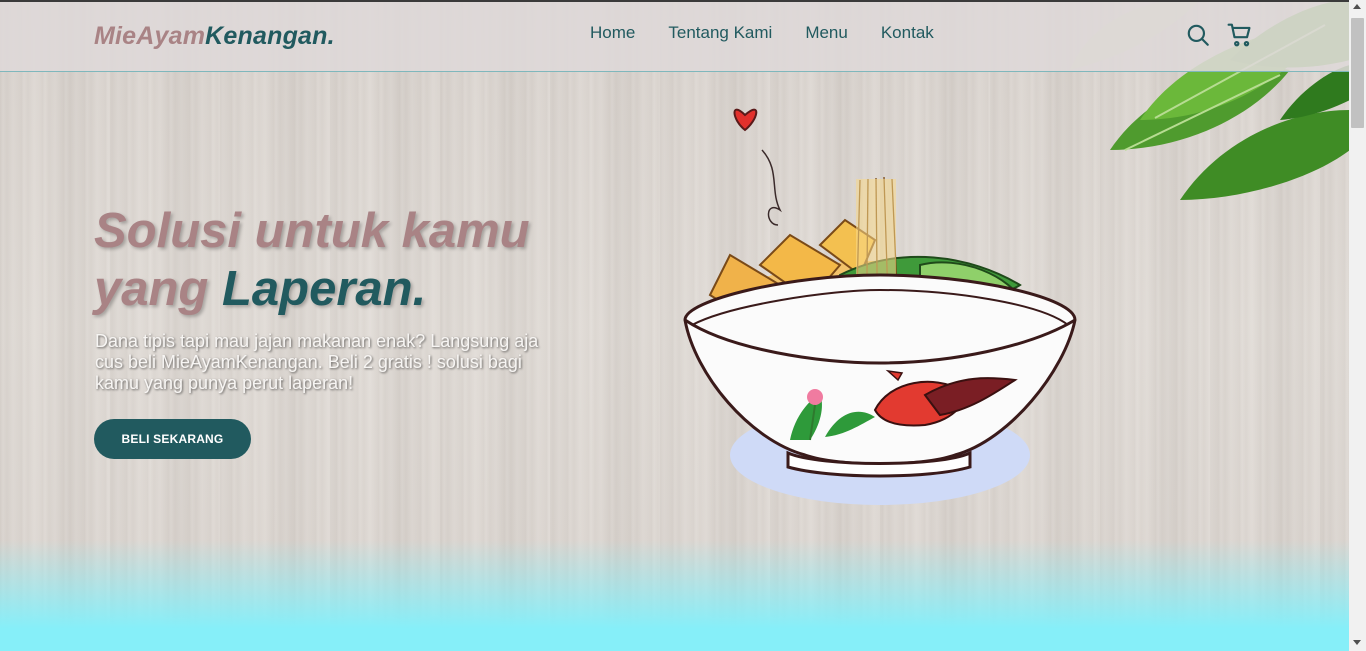  Describe the element at coordinates (150, 36) in the screenshot. I see `brand-name-part1: MieAyam` at that location.